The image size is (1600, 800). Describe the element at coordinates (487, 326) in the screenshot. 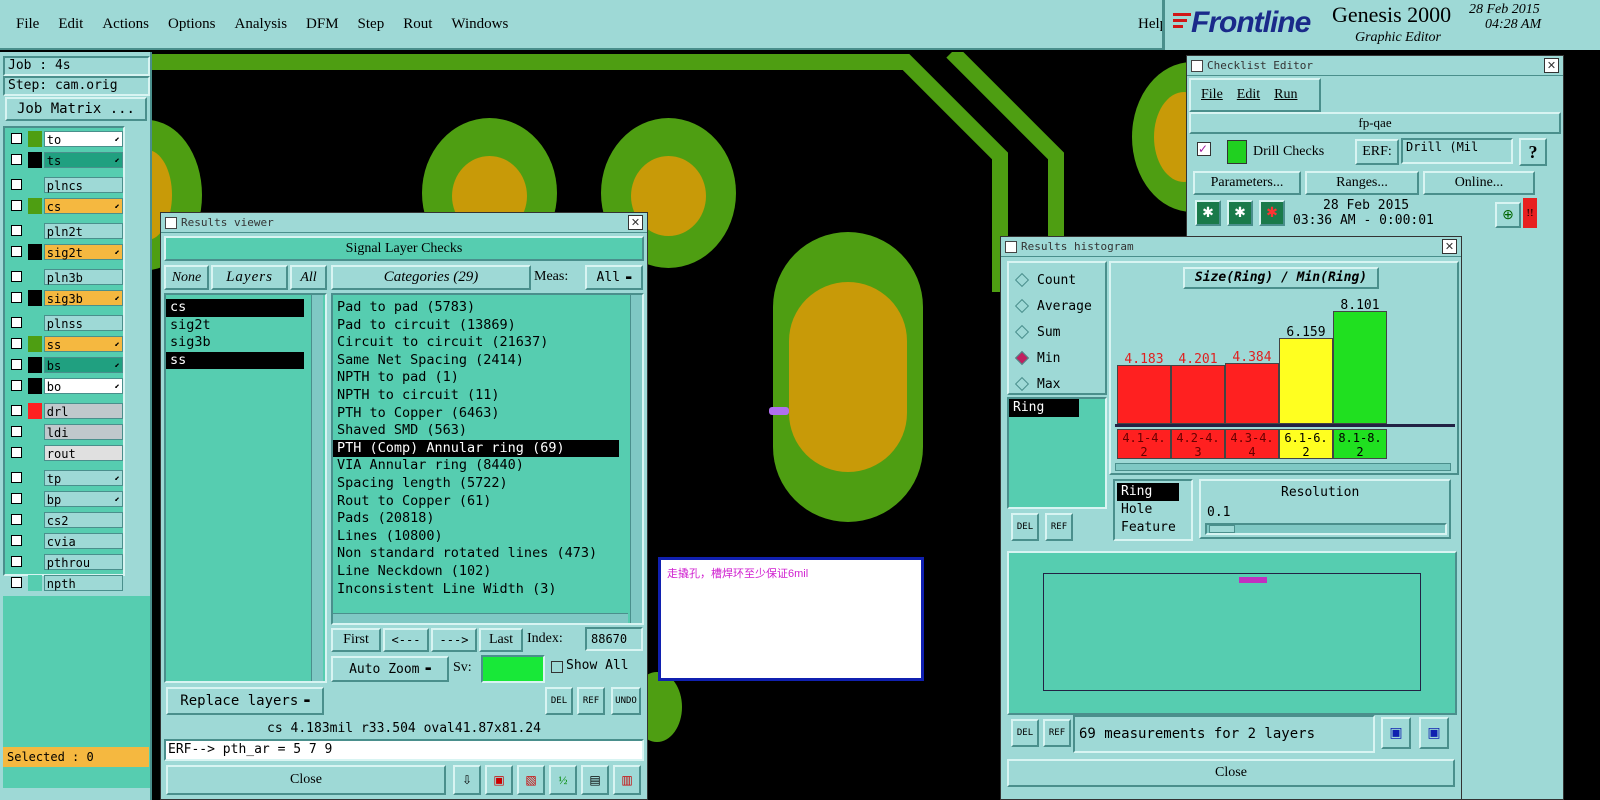

I see `category-item: Pad to circuit (13869)` at that location.